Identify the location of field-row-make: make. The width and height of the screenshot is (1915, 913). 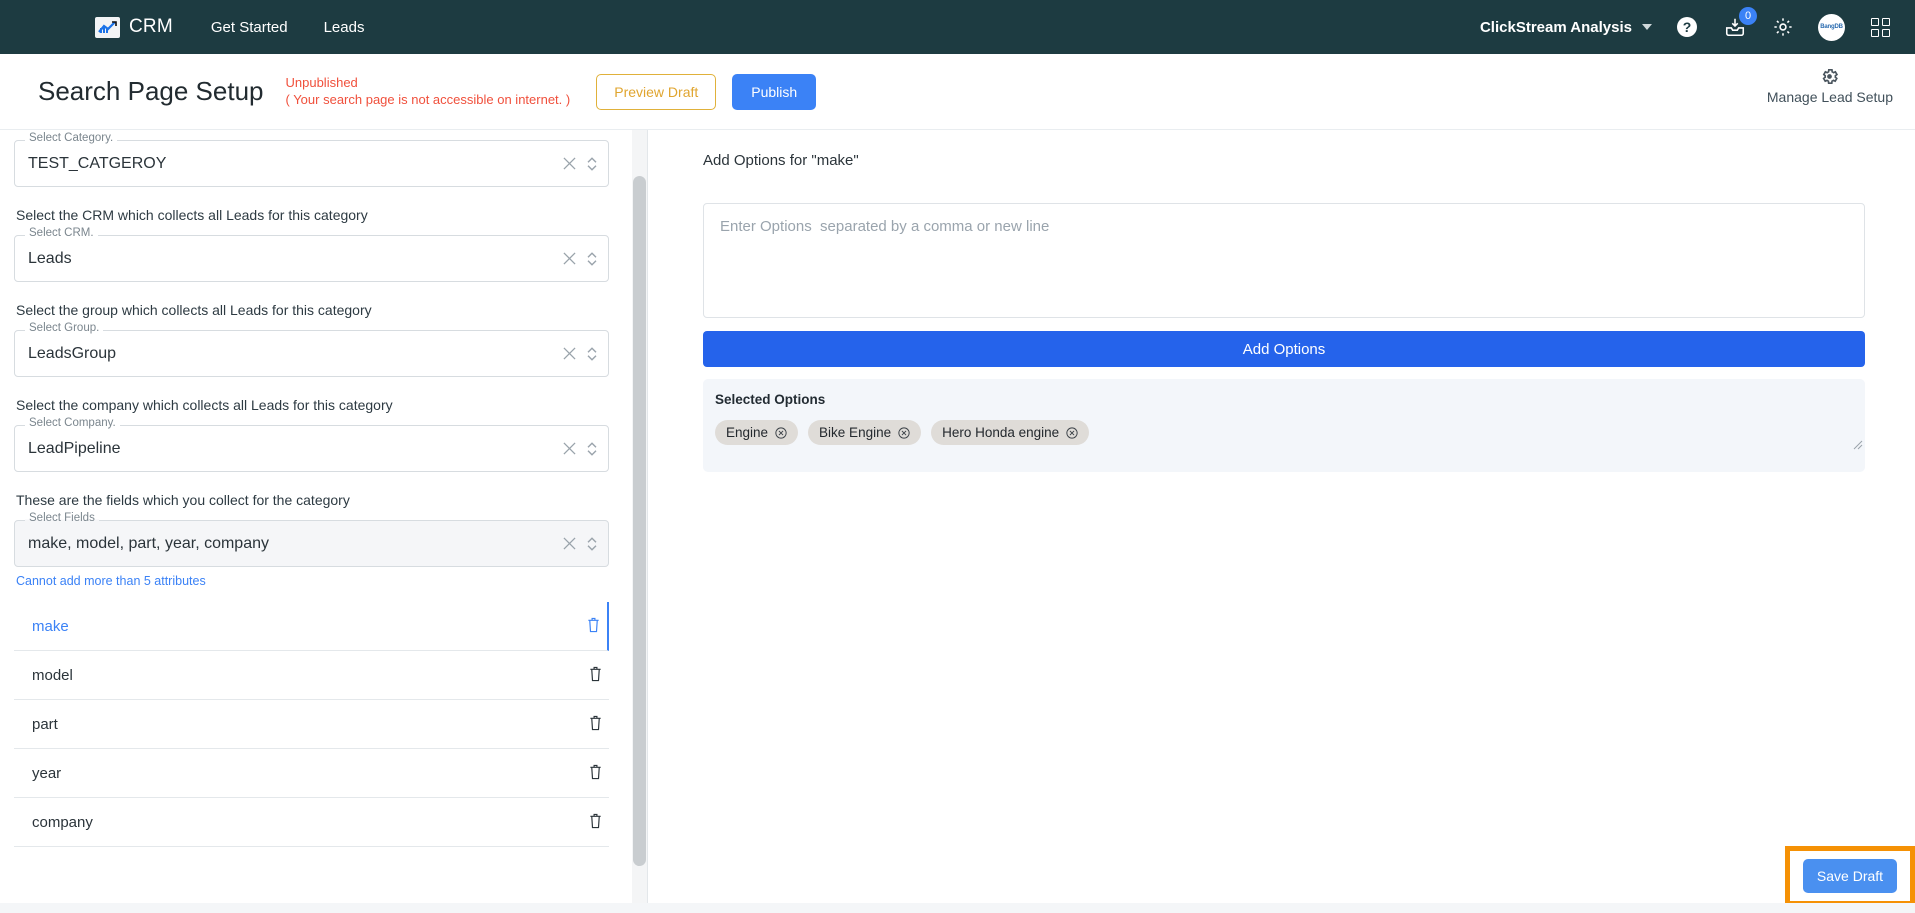
(311, 626).